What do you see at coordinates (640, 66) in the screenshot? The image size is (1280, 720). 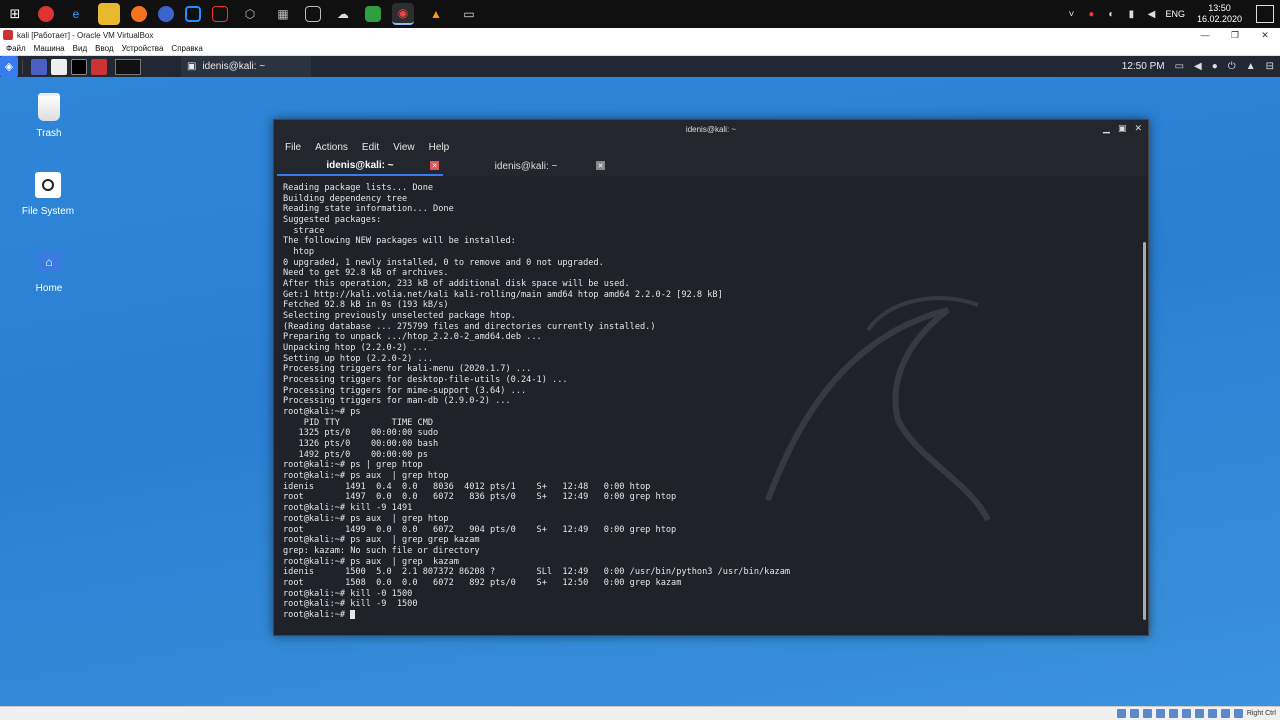 I see `kali-top-panel: ◈ ▣ idenis@kali: ~ 12:50 PM ▭ ◀ ● ⏻ ▲ ⊟` at bounding box center [640, 66].